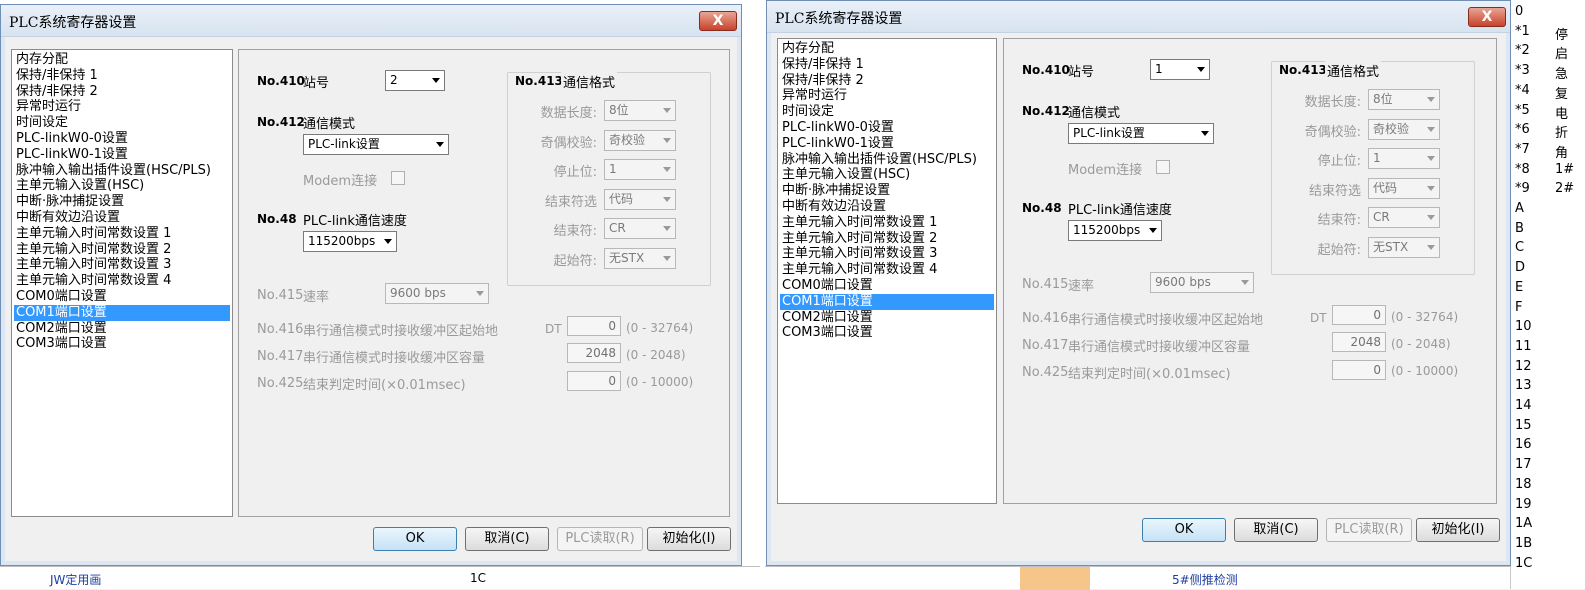  Describe the element at coordinates (394, 358) in the screenshot. I see `buffer-capacity-label: 串行通信模式时接收缓冲区容量` at that location.